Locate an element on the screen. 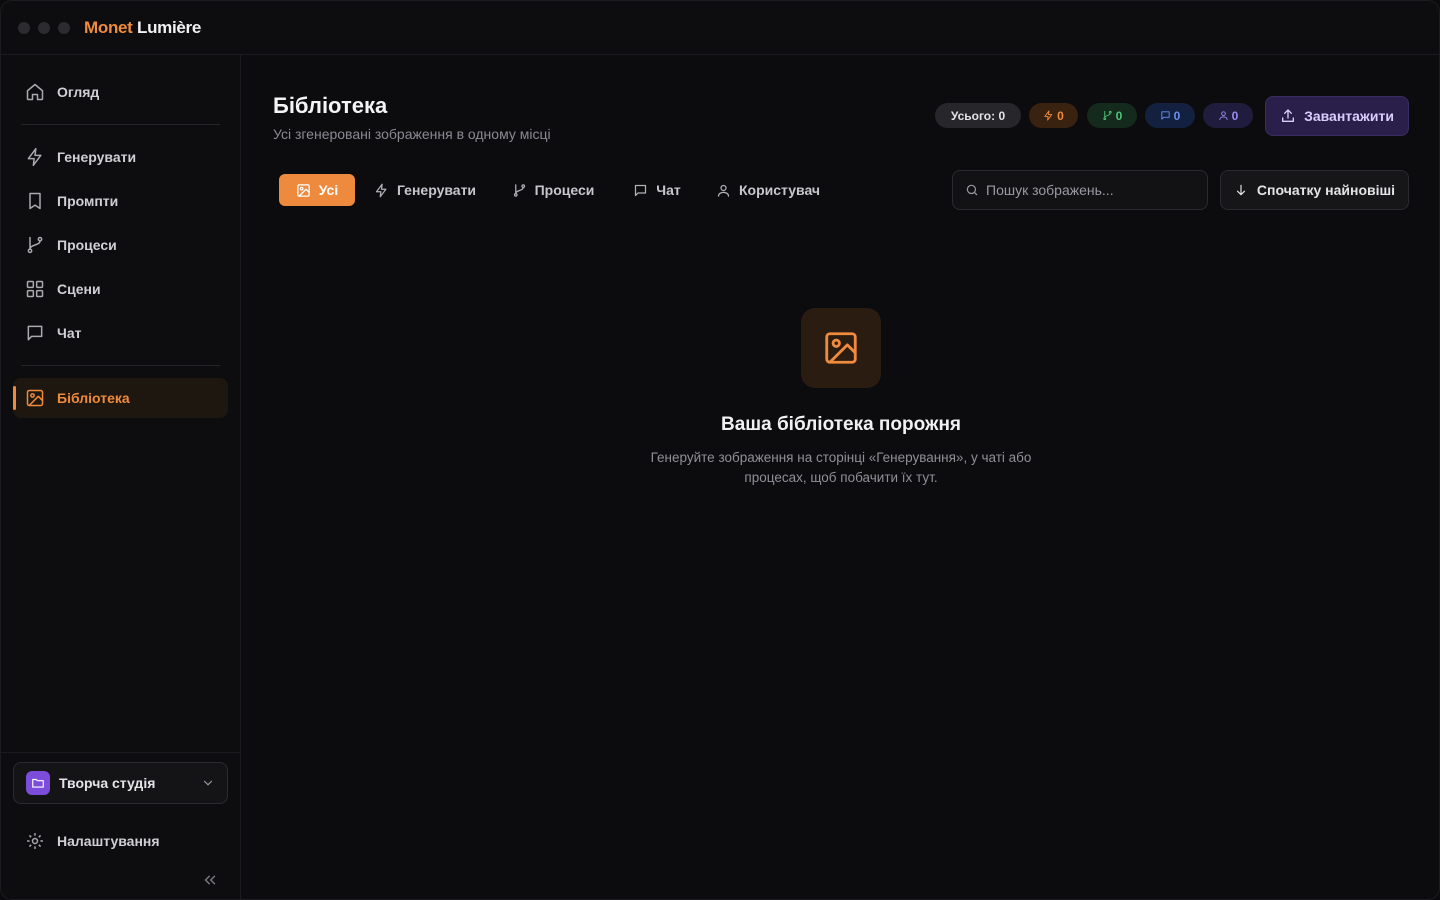 The height and width of the screenshot is (900, 1440). arrow-down-icon is located at coordinates (1241, 190).